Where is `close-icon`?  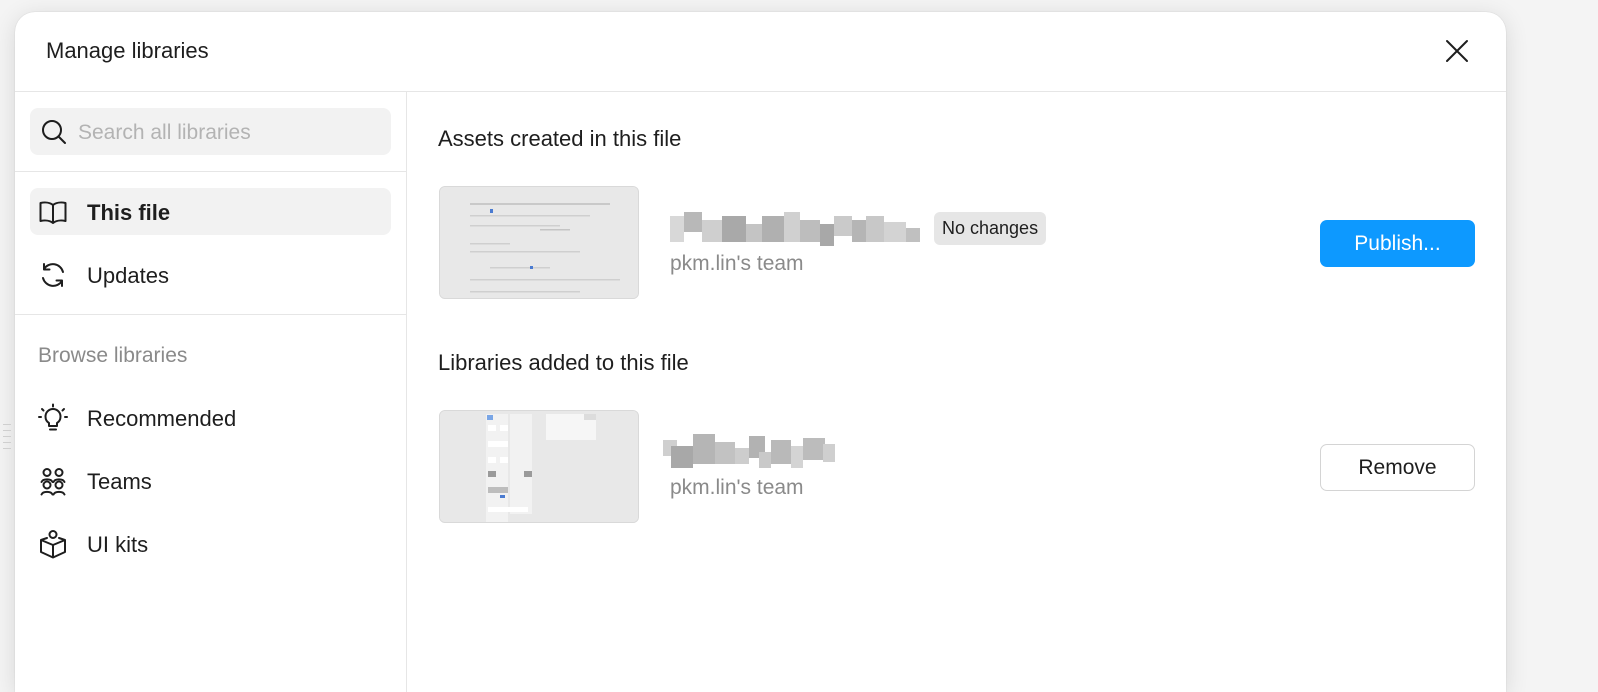 close-icon is located at coordinates (1457, 51).